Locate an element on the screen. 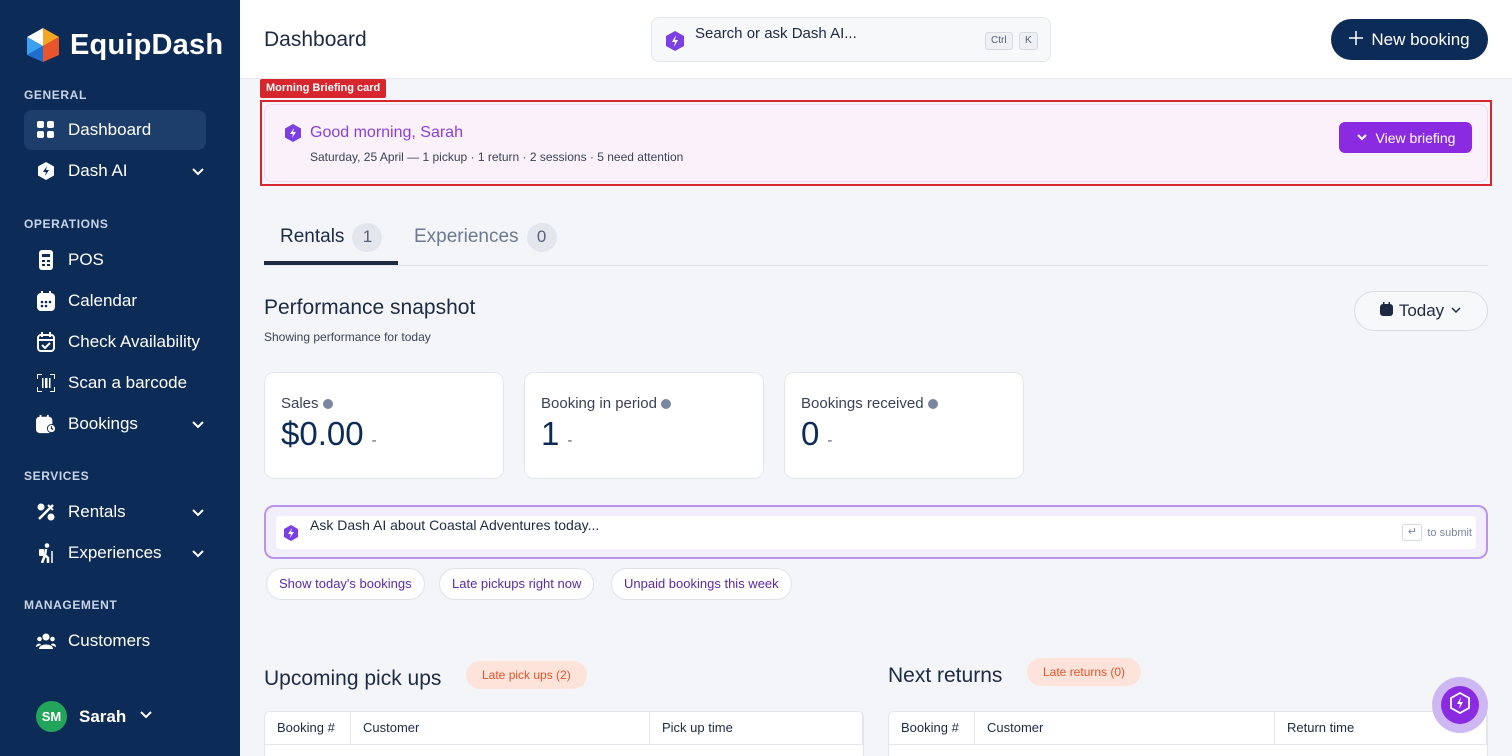 The image size is (1512, 756). fab-inner is located at coordinates (1460, 705).